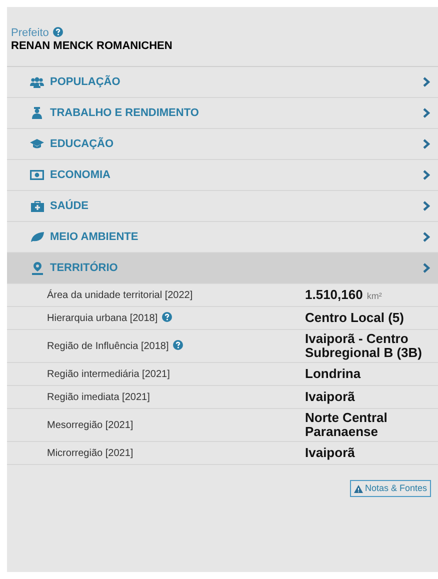 The height and width of the screenshot is (579, 438). What do you see at coordinates (120, 295) in the screenshot?
I see `row-label: Área da unidade territorial [2022]` at bounding box center [120, 295].